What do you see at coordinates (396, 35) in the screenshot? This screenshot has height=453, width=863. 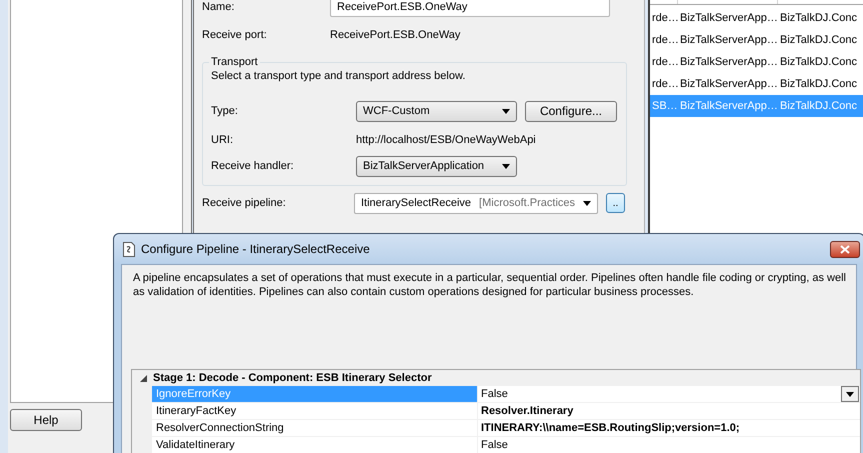 I see `receive-port-value: ReceivePort.ESB.OneWay` at bounding box center [396, 35].